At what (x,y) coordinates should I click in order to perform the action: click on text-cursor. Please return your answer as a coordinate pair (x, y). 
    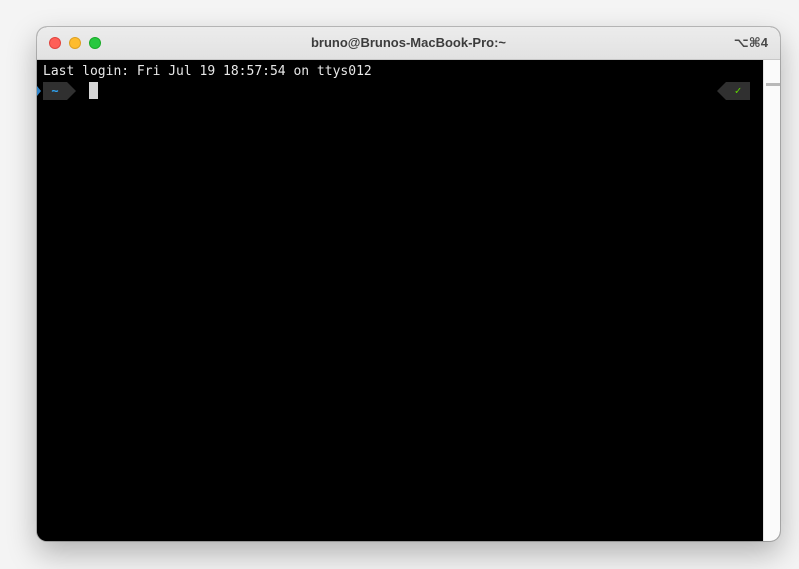
    Looking at the image, I should click on (93, 90).